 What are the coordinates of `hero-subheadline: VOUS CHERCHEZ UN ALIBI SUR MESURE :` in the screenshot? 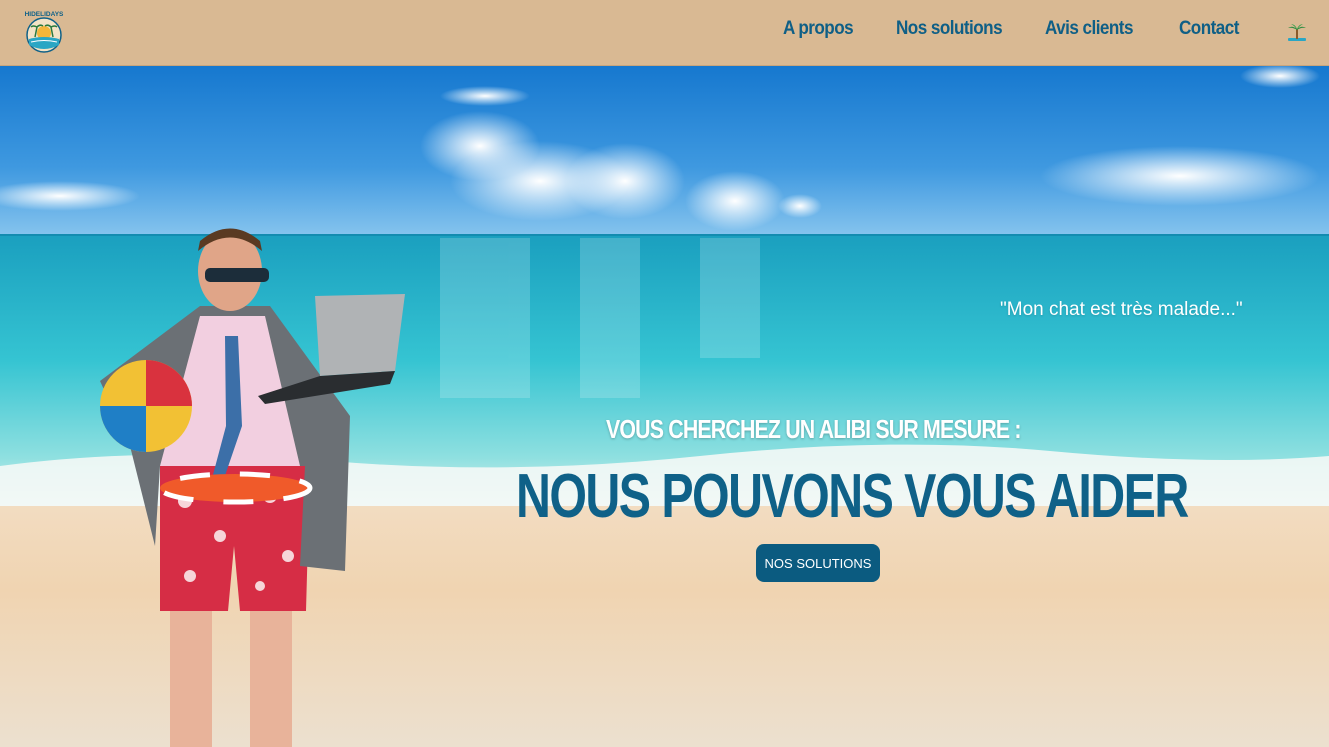 It's located at (814, 429).